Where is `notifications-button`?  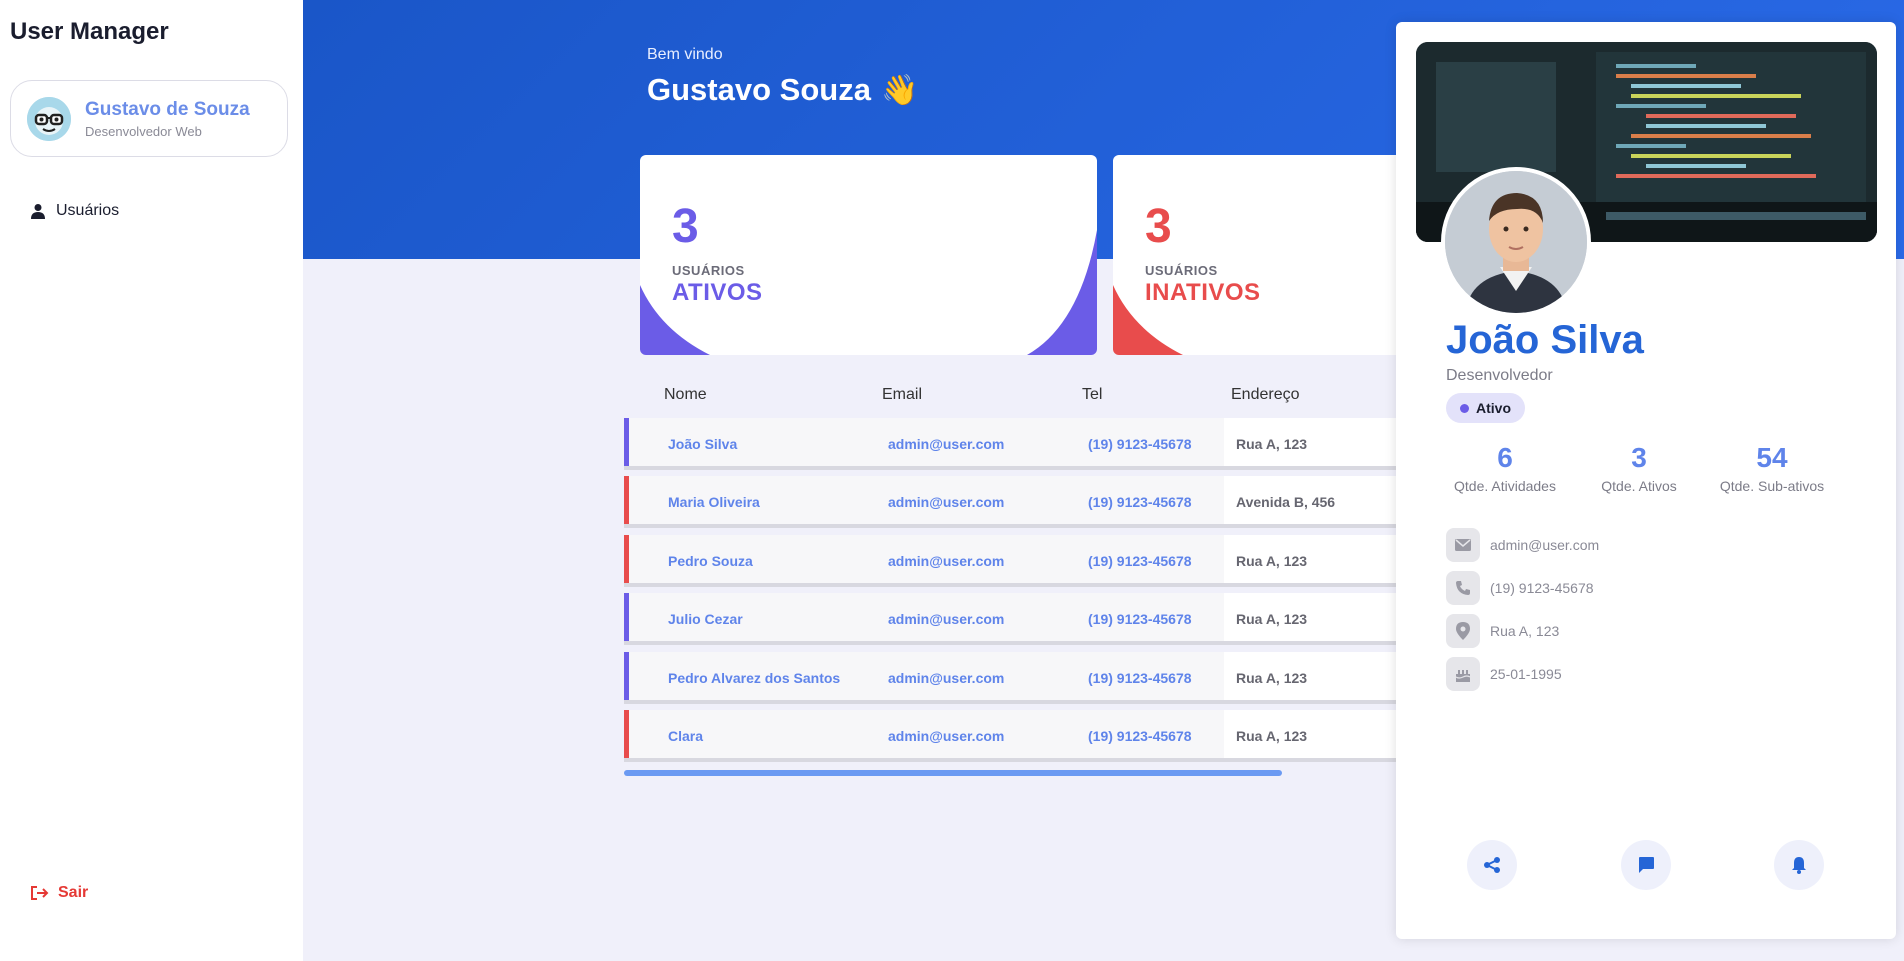 notifications-button is located at coordinates (1799, 865).